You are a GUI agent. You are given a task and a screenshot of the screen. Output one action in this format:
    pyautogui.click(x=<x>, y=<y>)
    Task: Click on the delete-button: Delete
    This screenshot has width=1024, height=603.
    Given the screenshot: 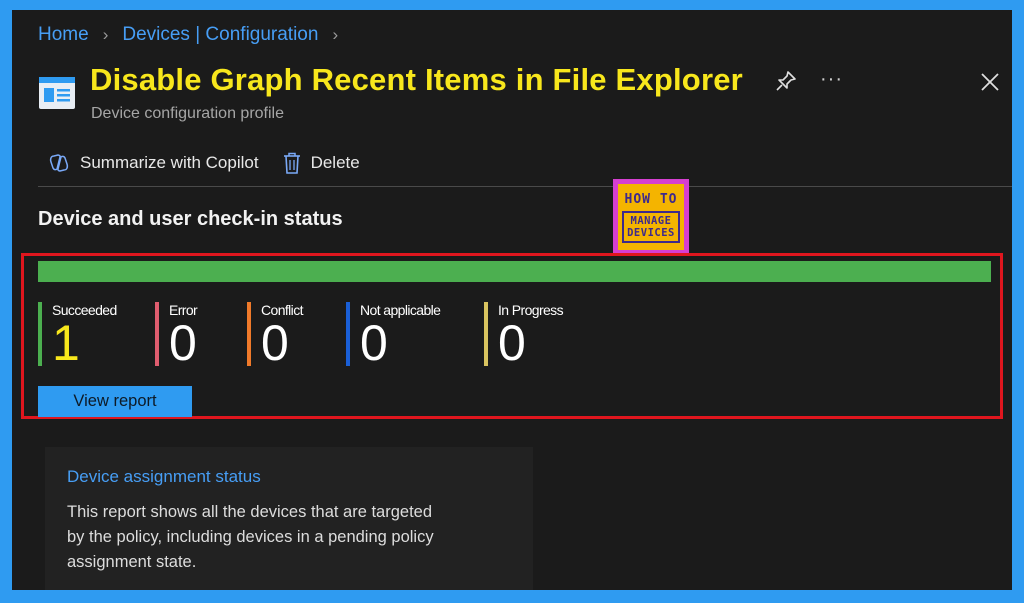 What is the action you would take?
    pyautogui.click(x=321, y=163)
    